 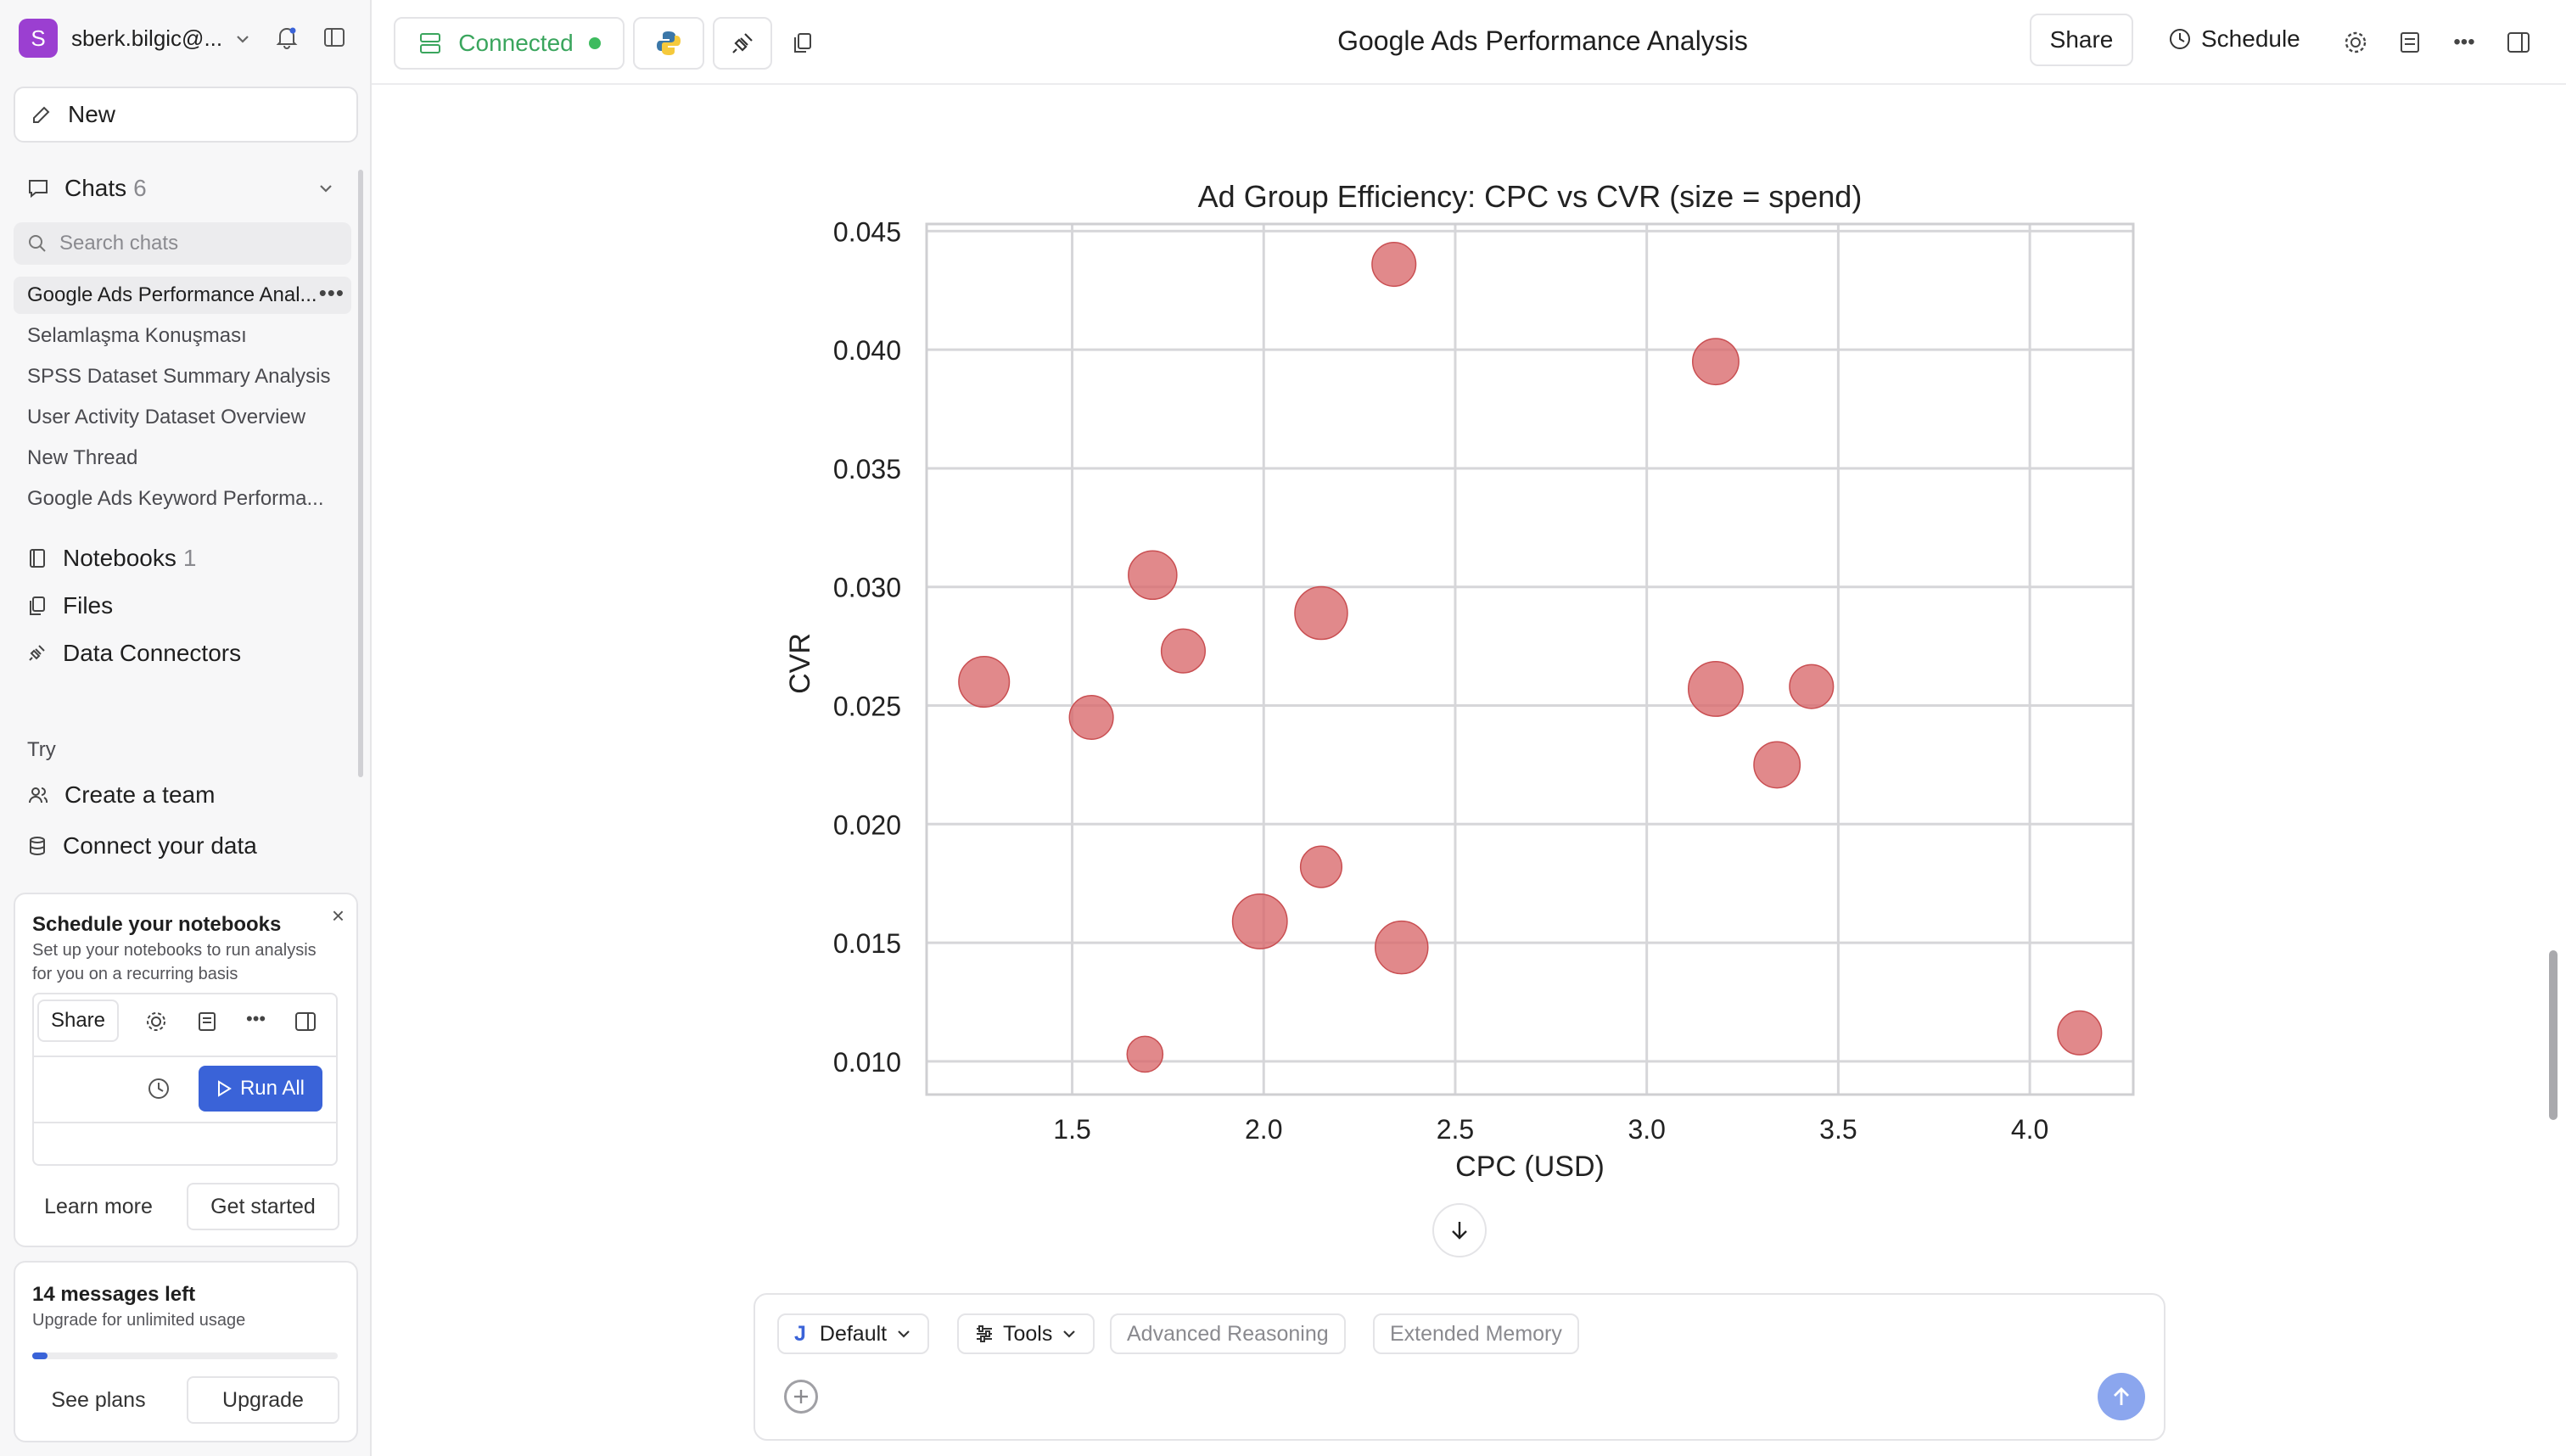 What do you see at coordinates (2233, 39) in the screenshot?
I see `schedule-button: Schedule` at bounding box center [2233, 39].